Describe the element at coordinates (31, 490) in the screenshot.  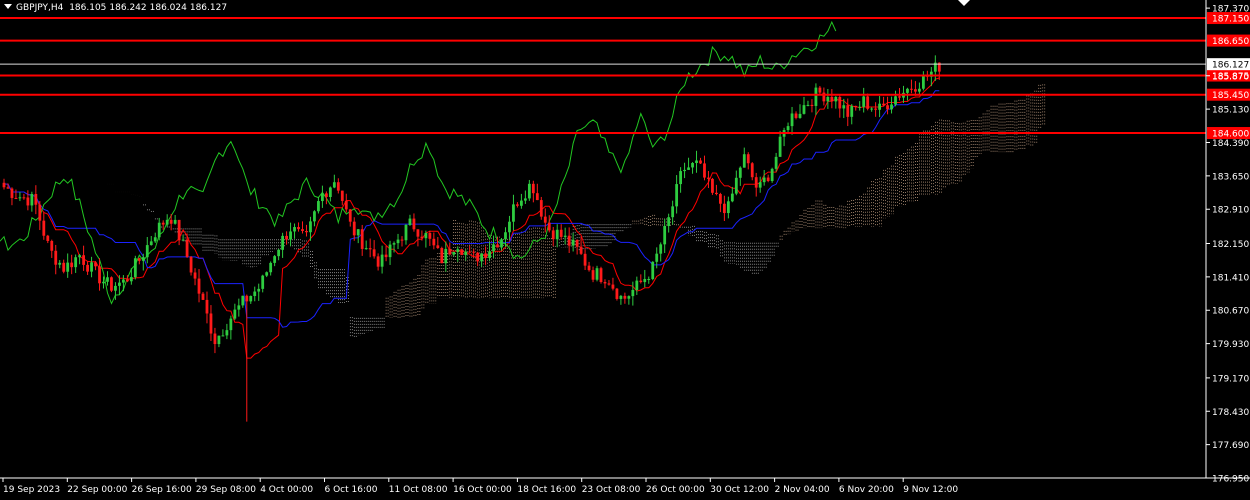
I see `time-tick-label: 19 Sep 2023` at that location.